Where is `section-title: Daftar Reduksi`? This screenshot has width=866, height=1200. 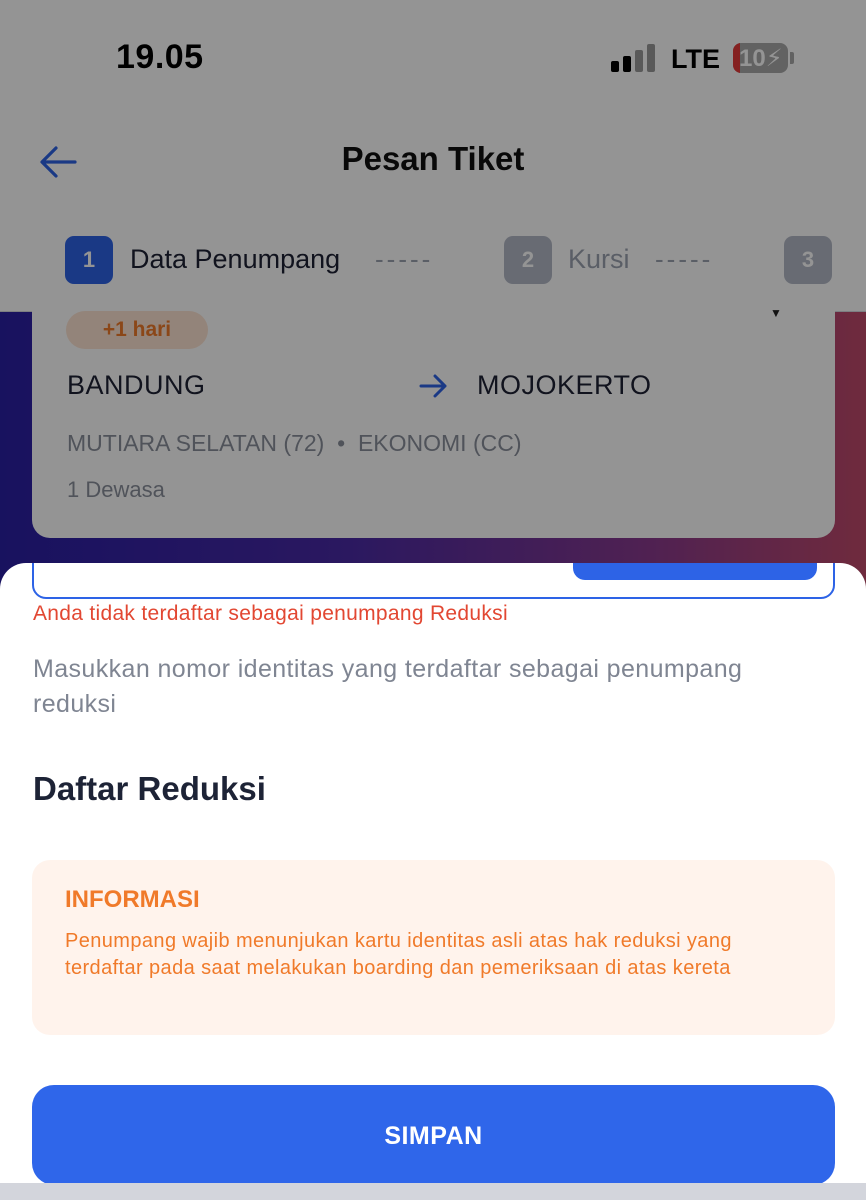 section-title: Daftar Reduksi is located at coordinates (149, 788).